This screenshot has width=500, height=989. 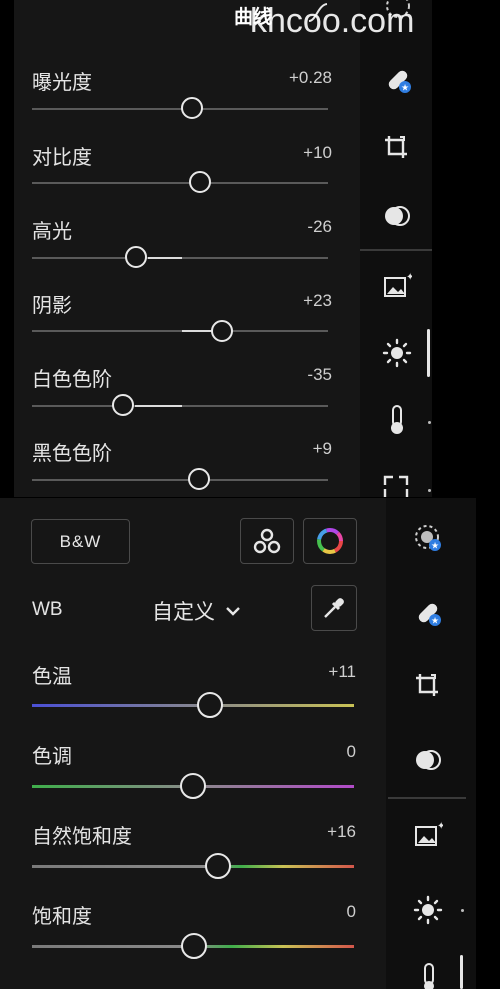 I want to click on tint-slider-thumb, so click(x=193, y=786).